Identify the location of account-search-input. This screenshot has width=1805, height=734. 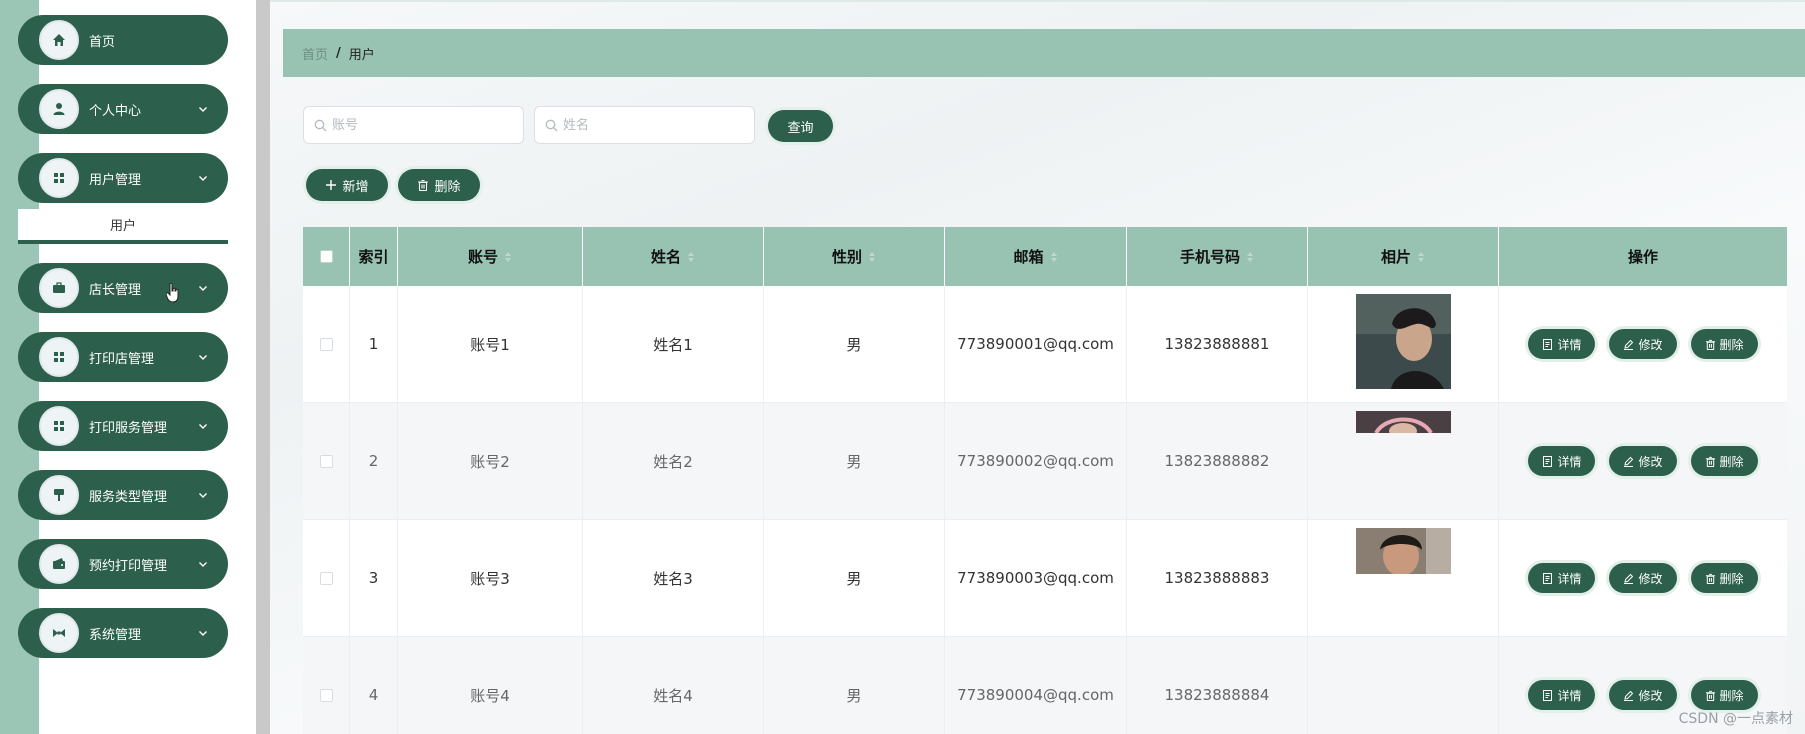
(422, 125).